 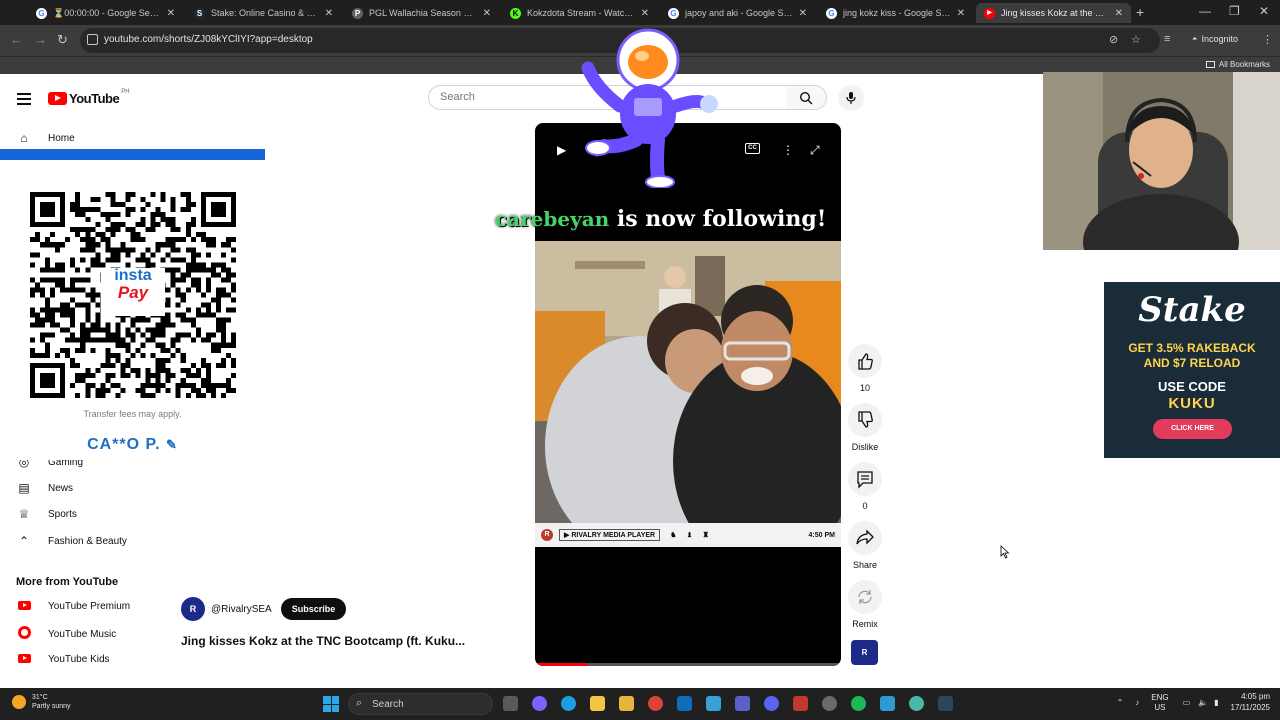 What do you see at coordinates (705, 535) in the screenshot?
I see `hero-icon: ♜` at bounding box center [705, 535].